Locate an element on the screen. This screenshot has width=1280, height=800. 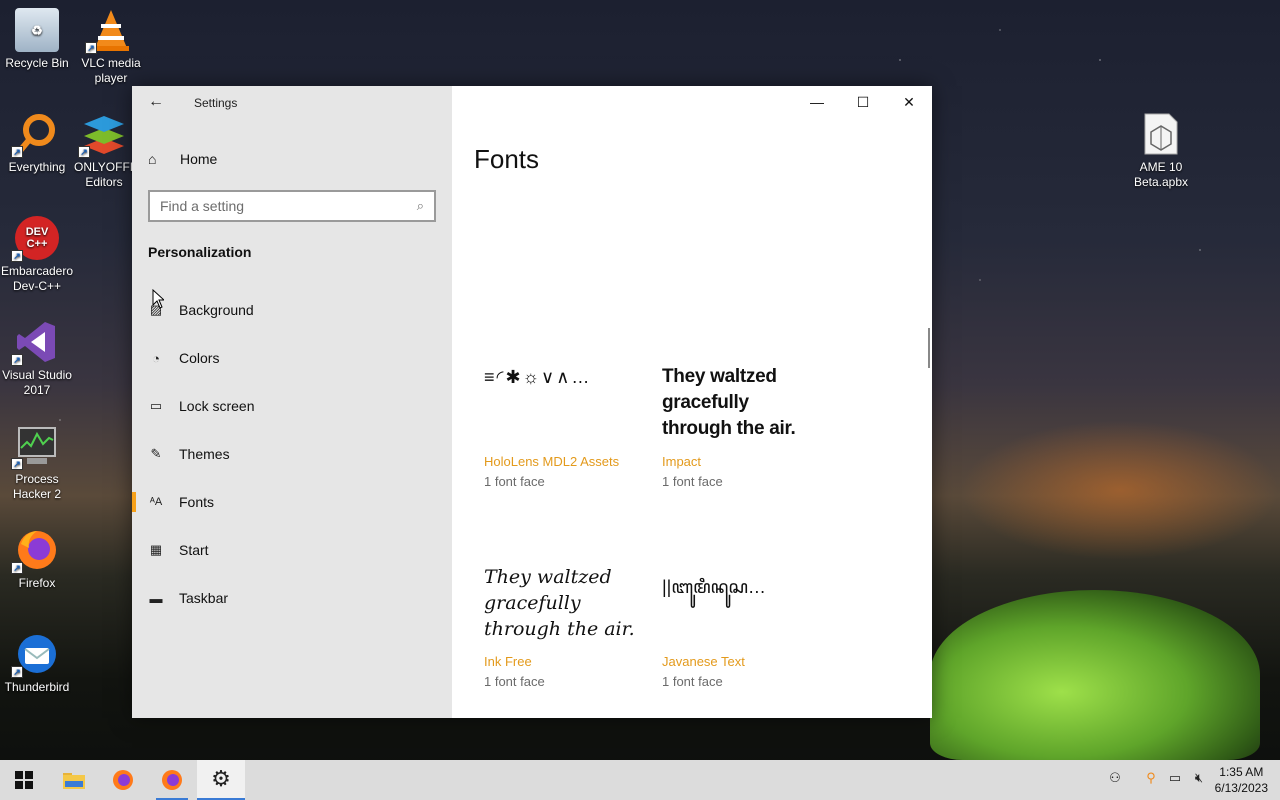
firefox-icon: ↗ is located at coordinates (35, 551).